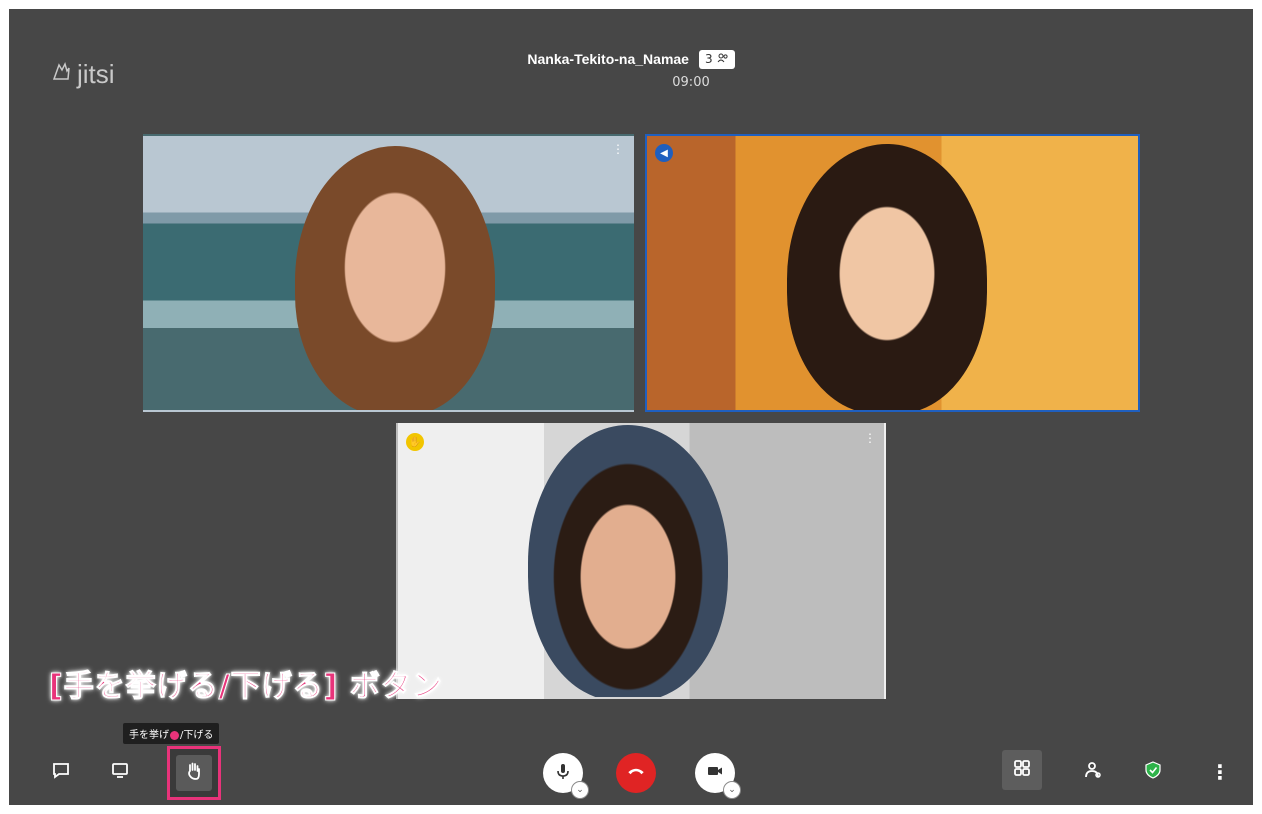  What do you see at coordinates (716, 59) in the screenshot?
I see `participant-count-badge: 3` at bounding box center [716, 59].